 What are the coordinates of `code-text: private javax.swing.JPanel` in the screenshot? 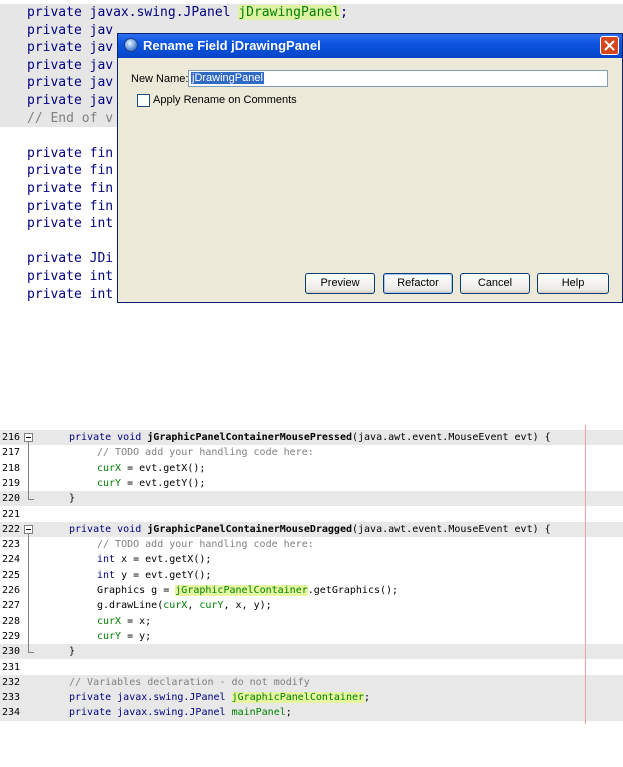 It's located at (133, 12).